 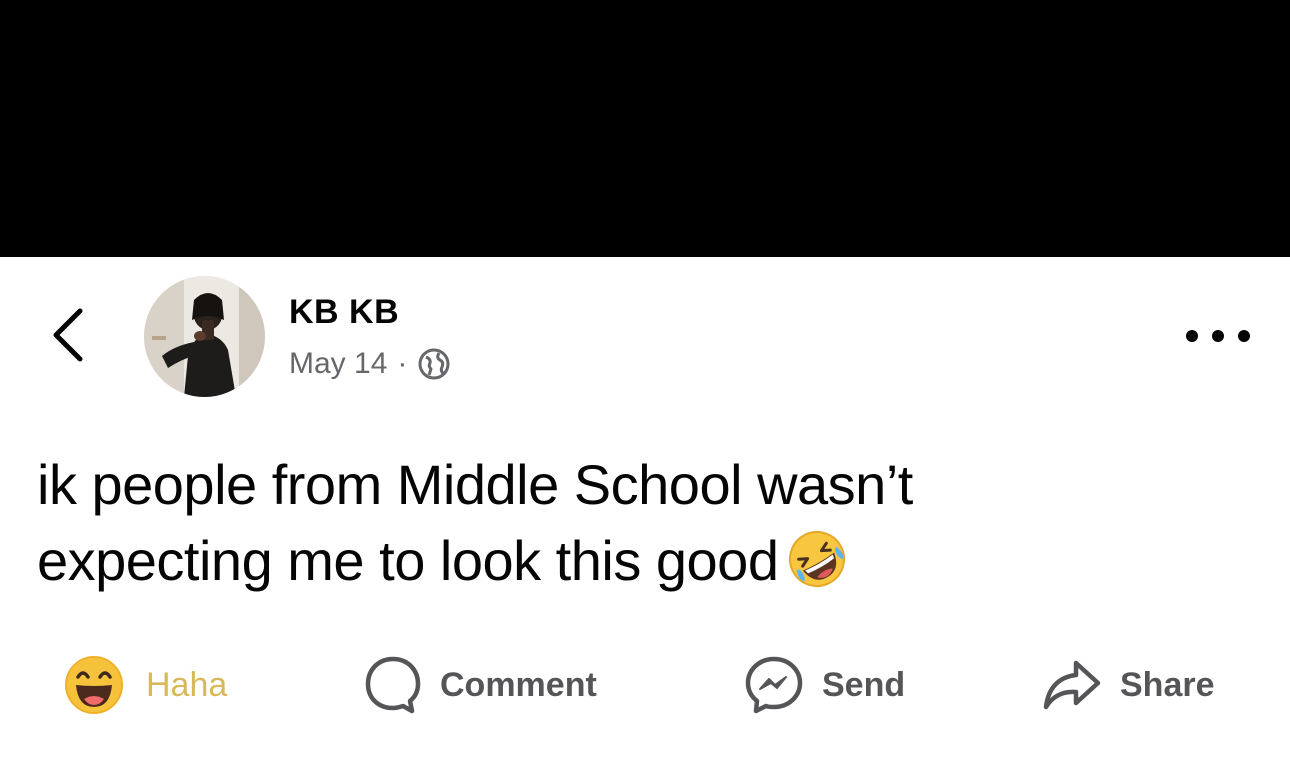 I want to click on profile-photo, so click(x=204, y=336).